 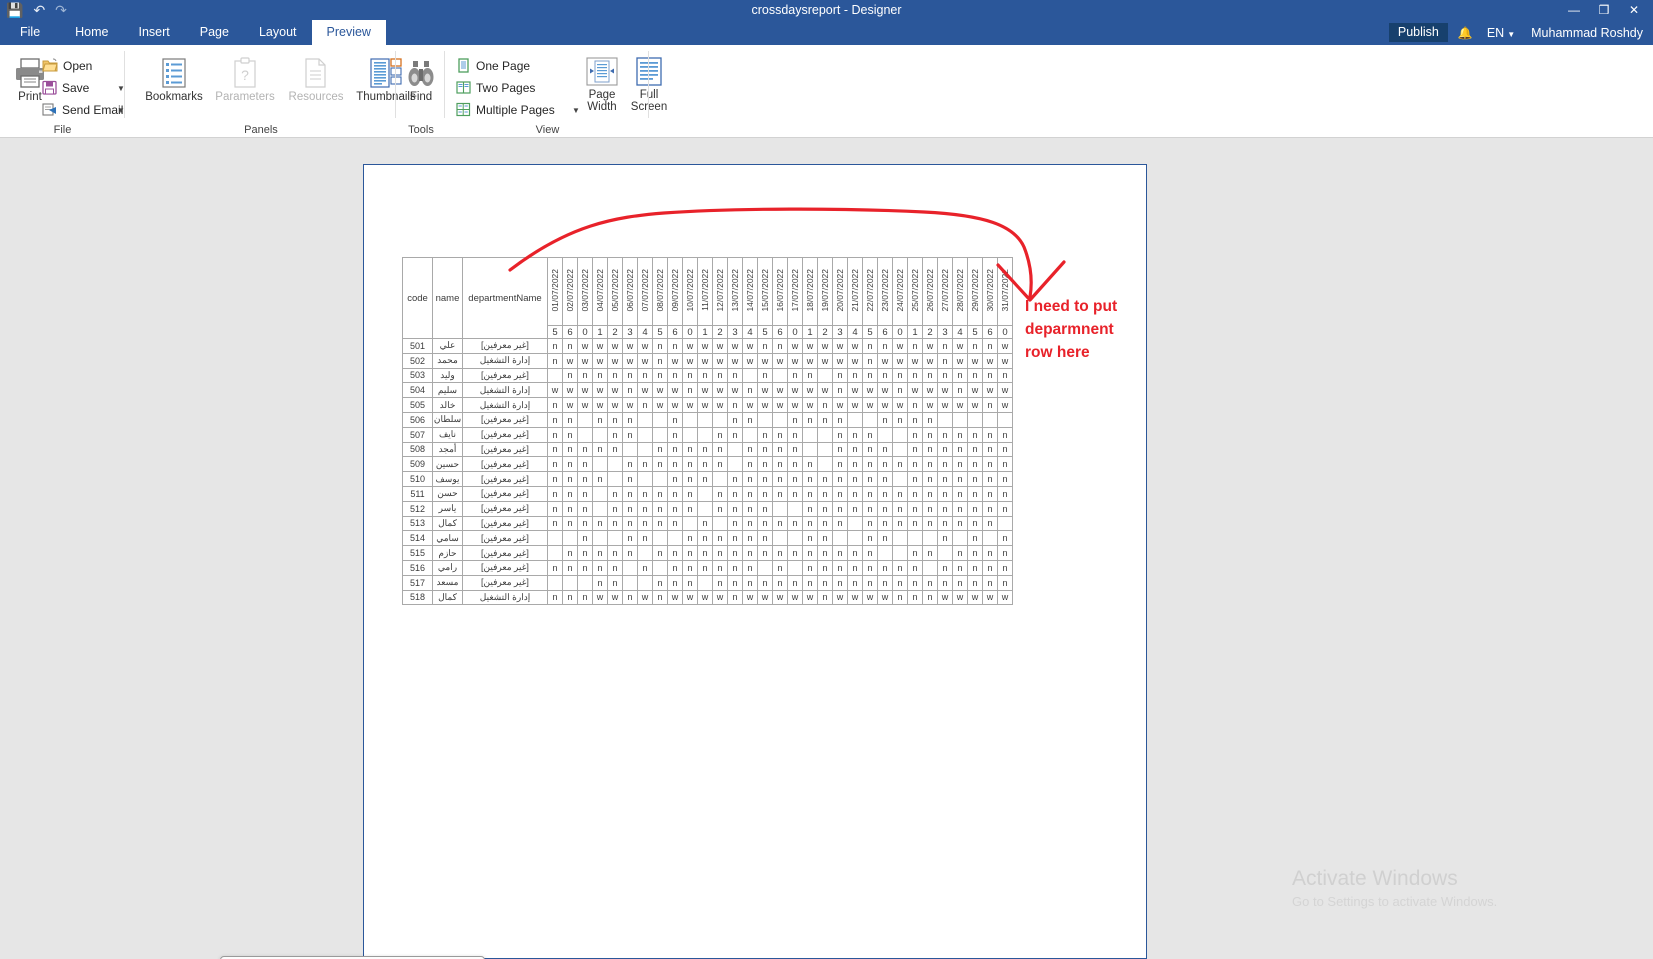 I want to click on user-name: Muhammad Roshdy, so click(x=1587, y=33).